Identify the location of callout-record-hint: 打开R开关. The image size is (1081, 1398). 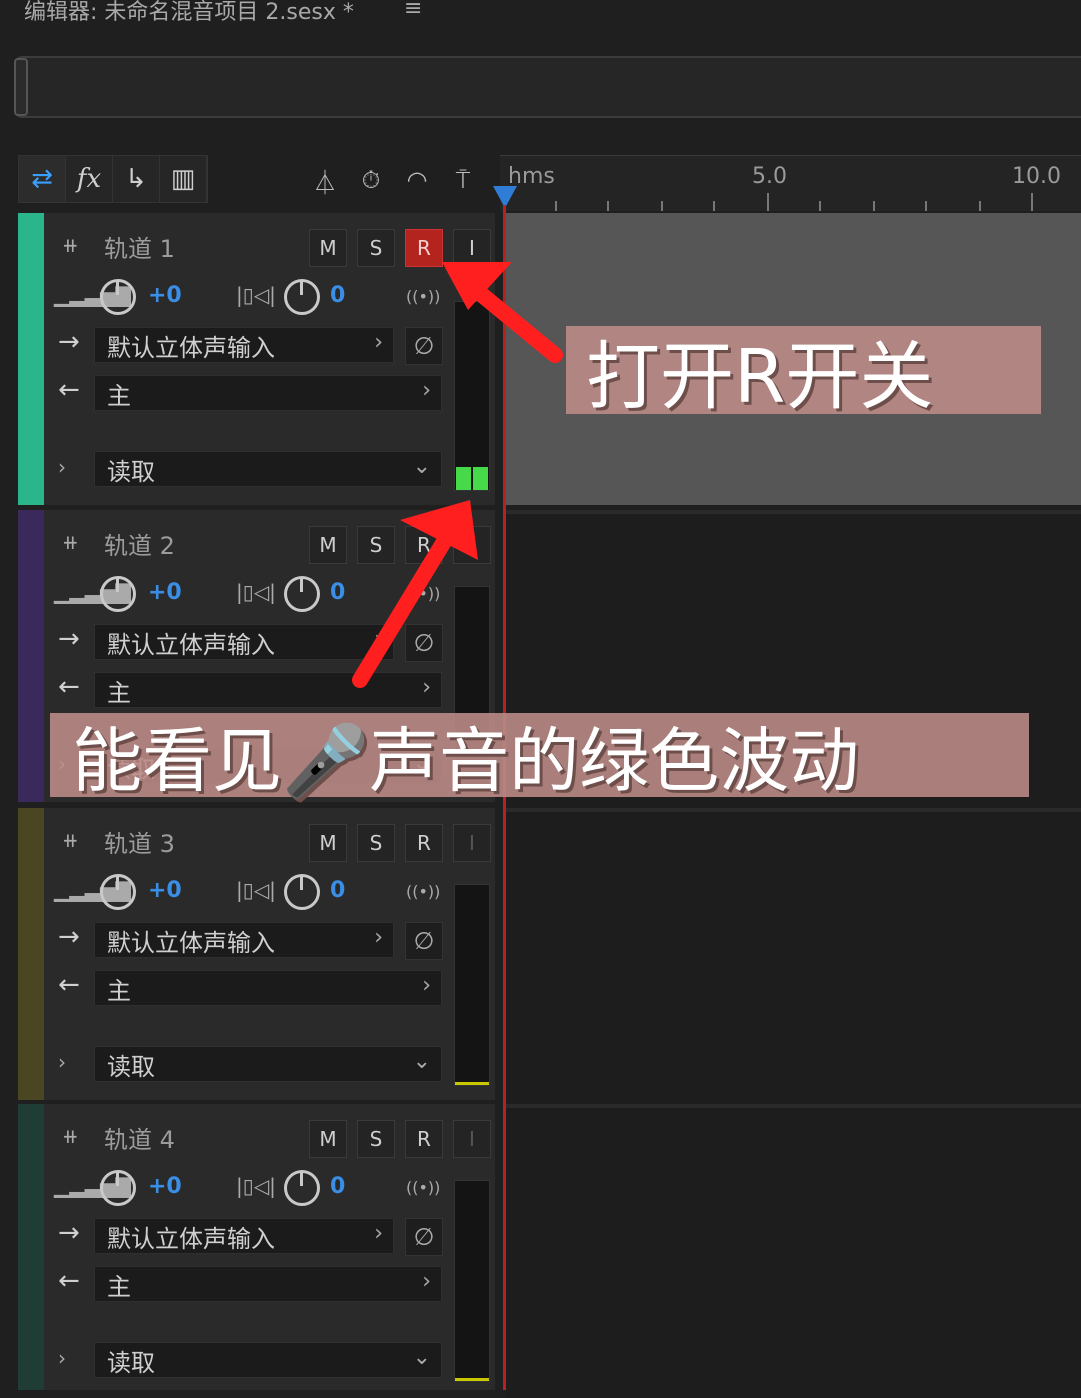
(803, 373).